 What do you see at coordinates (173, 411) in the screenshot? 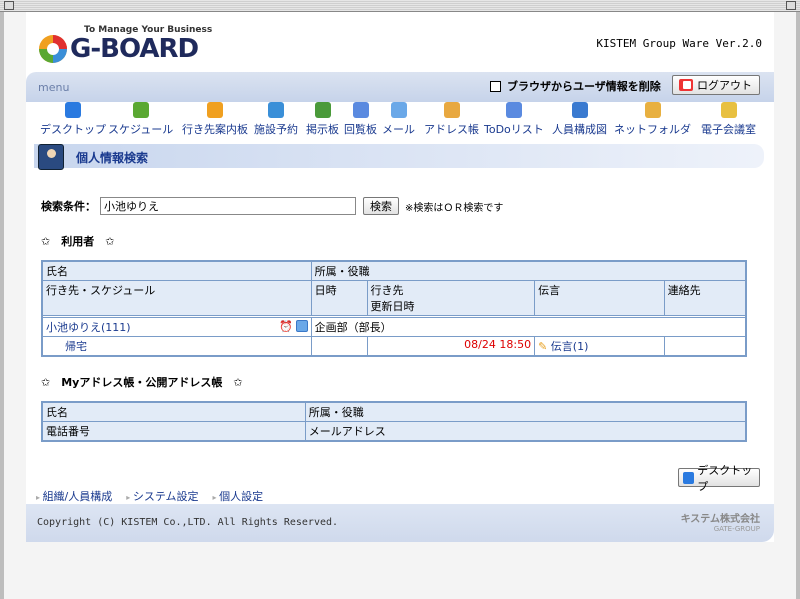
I see `col-name: 氏名` at bounding box center [173, 411].